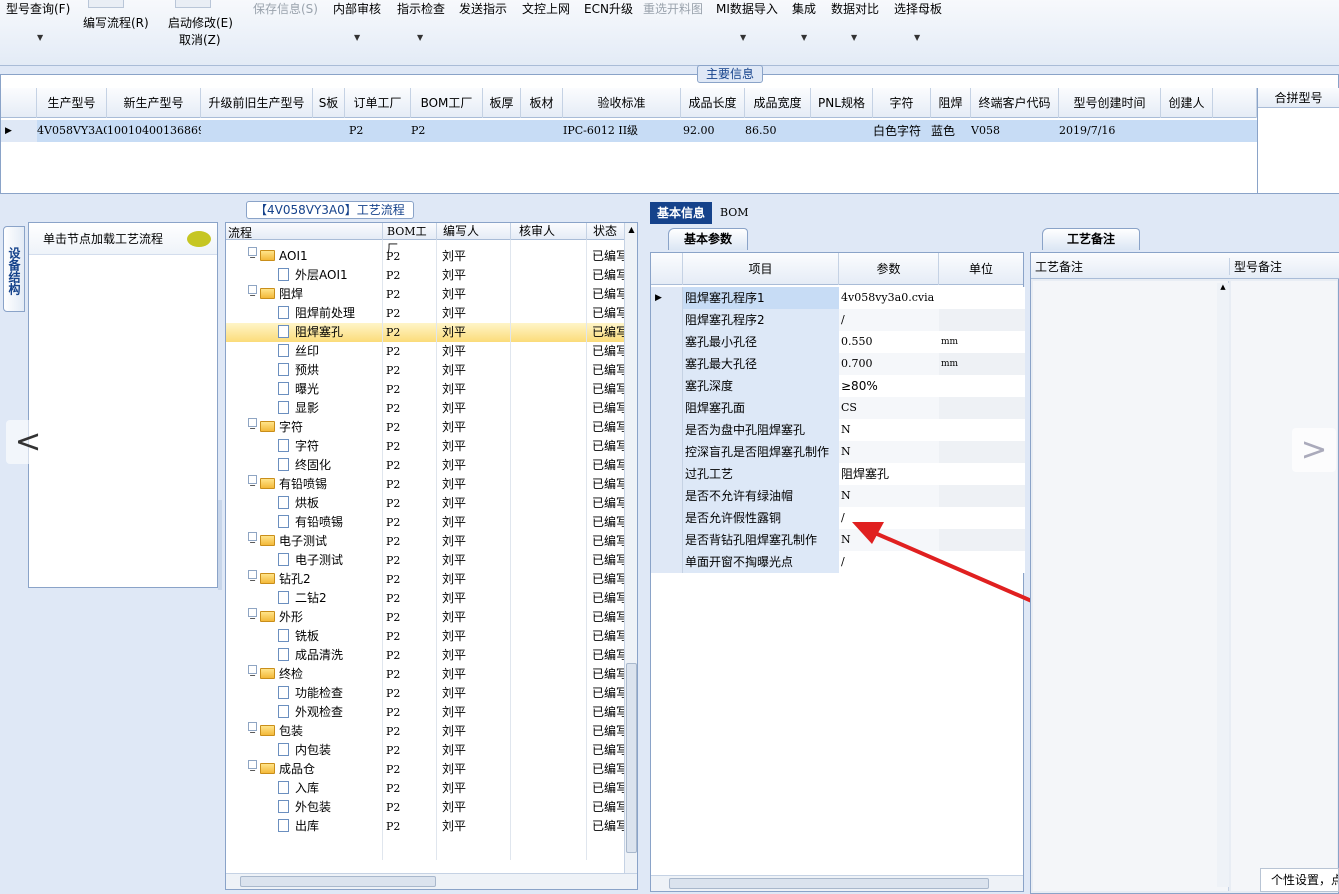  What do you see at coordinates (981, 269) in the screenshot?
I see `col-header: 单位` at bounding box center [981, 269].